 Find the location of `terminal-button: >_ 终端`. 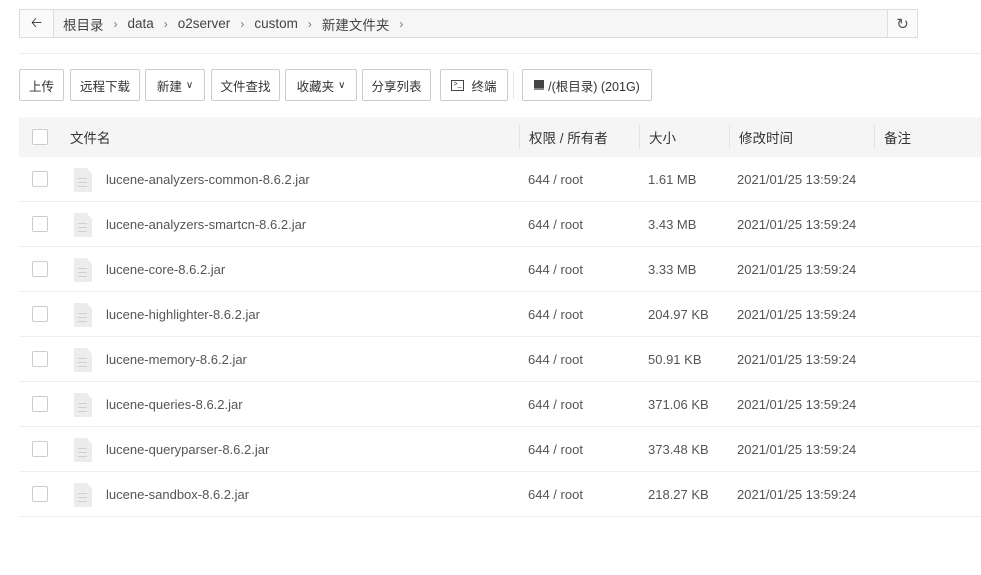

terminal-button: >_ 终端 is located at coordinates (474, 85).